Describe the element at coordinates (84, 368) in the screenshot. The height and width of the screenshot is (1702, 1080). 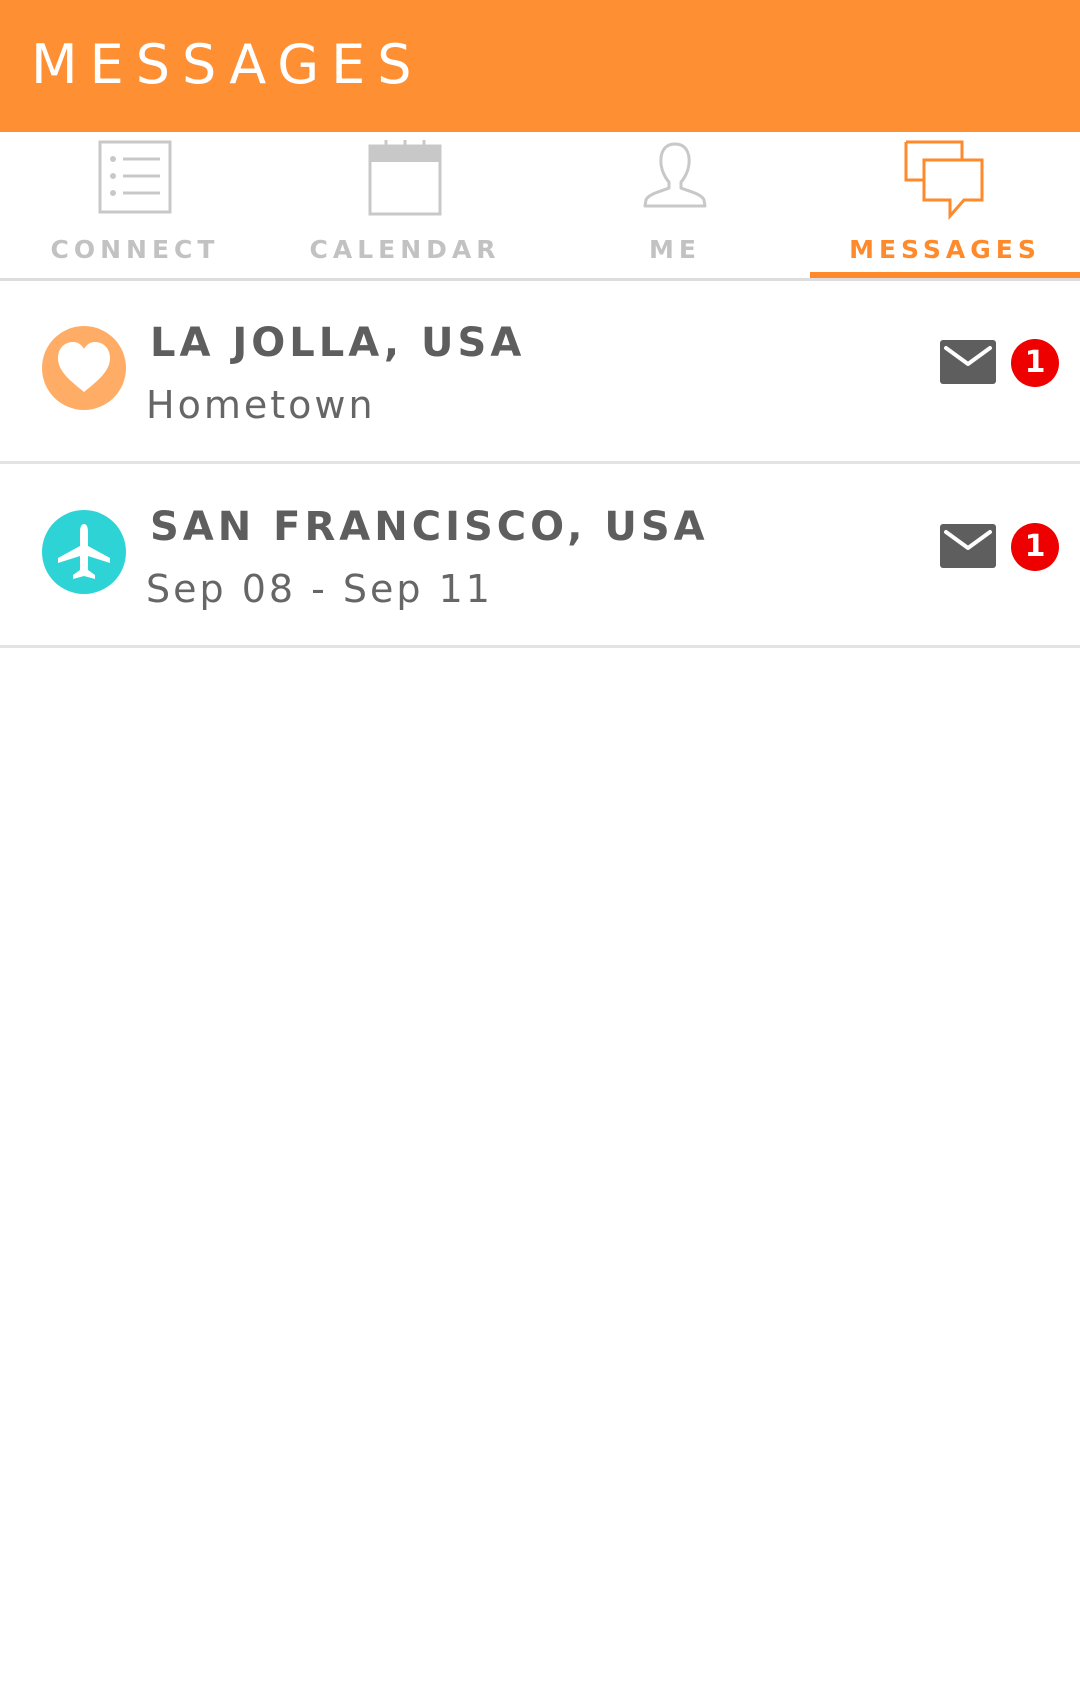
I see `heart-icon` at that location.